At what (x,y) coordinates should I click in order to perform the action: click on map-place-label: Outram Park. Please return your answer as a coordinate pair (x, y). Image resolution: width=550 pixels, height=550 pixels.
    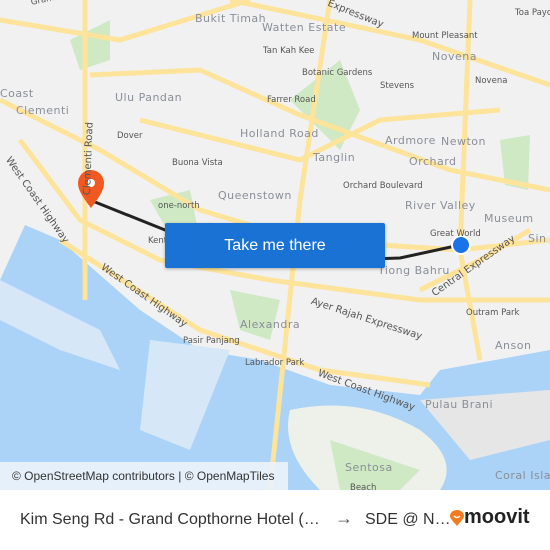
    Looking at the image, I should click on (493, 313).